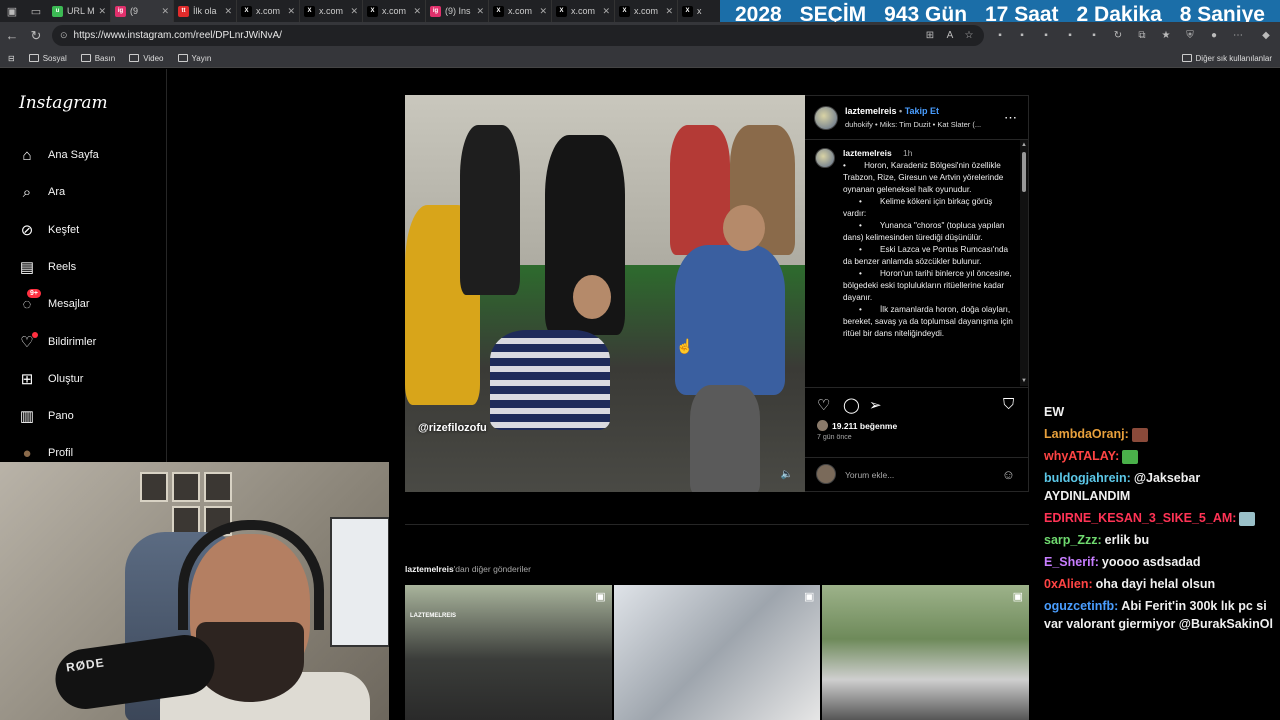 The width and height of the screenshot is (1280, 720). Describe the element at coordinates (825, 158) in the screenshot. I see `caption-avatar` at that location.